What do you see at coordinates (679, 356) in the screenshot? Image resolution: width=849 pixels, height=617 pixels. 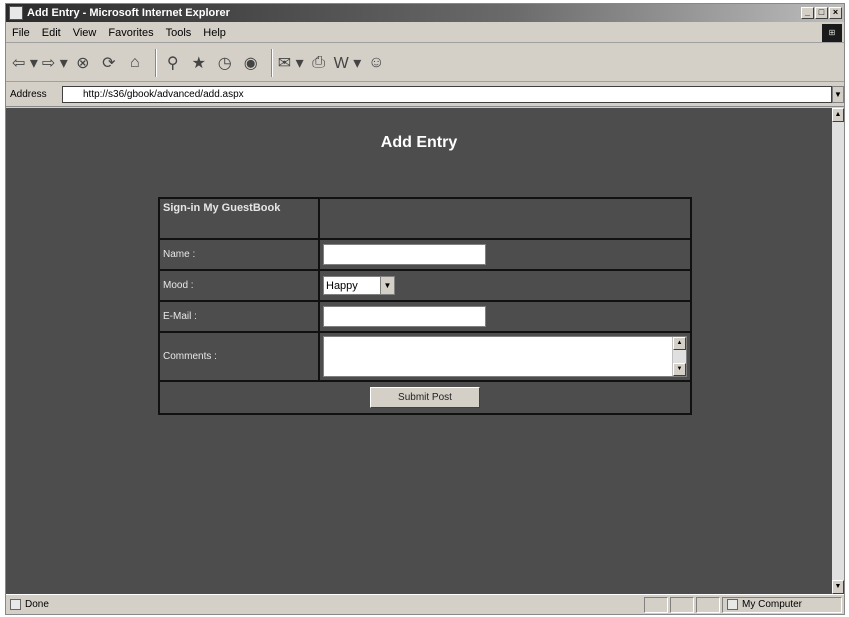 I see `comments-scrollbar: ▲ ▼` at bounding box center [679, 356].